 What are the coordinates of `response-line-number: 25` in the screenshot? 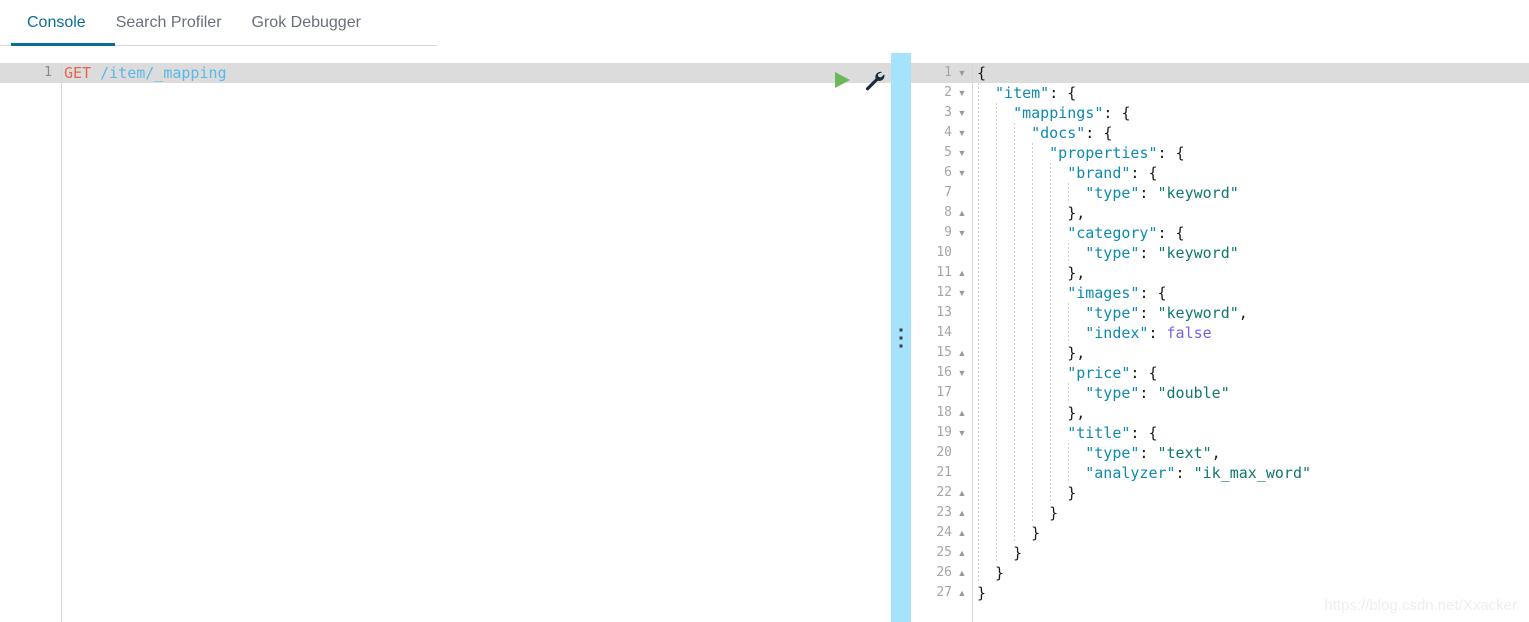 It's located at (944, 552).